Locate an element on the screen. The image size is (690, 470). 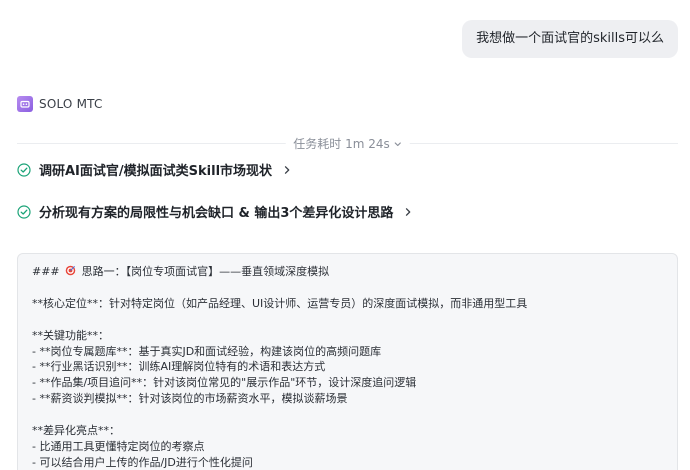
step-label: 分析现有方案的局限性与机会缺口 & 输出3个差异化设计思路 is located at coordinates (216, 213).